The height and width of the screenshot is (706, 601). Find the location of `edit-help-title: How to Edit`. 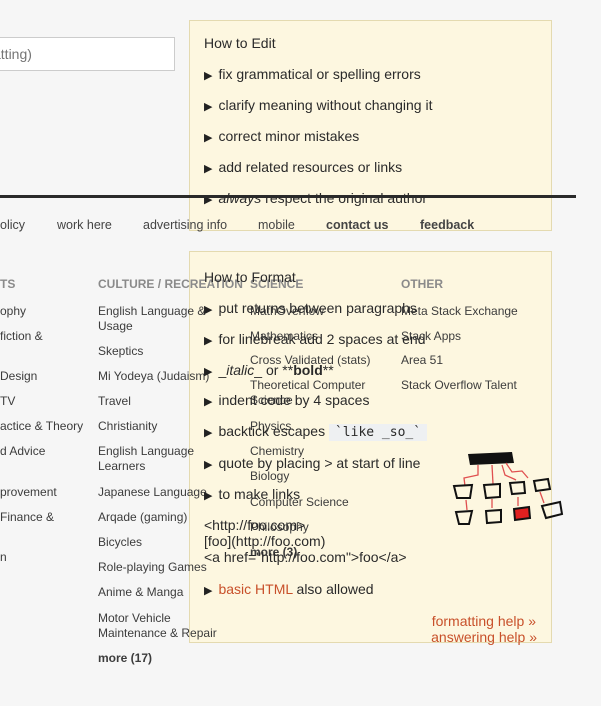

edit-help-title: How to Edit is located at coordinates (240, 43).